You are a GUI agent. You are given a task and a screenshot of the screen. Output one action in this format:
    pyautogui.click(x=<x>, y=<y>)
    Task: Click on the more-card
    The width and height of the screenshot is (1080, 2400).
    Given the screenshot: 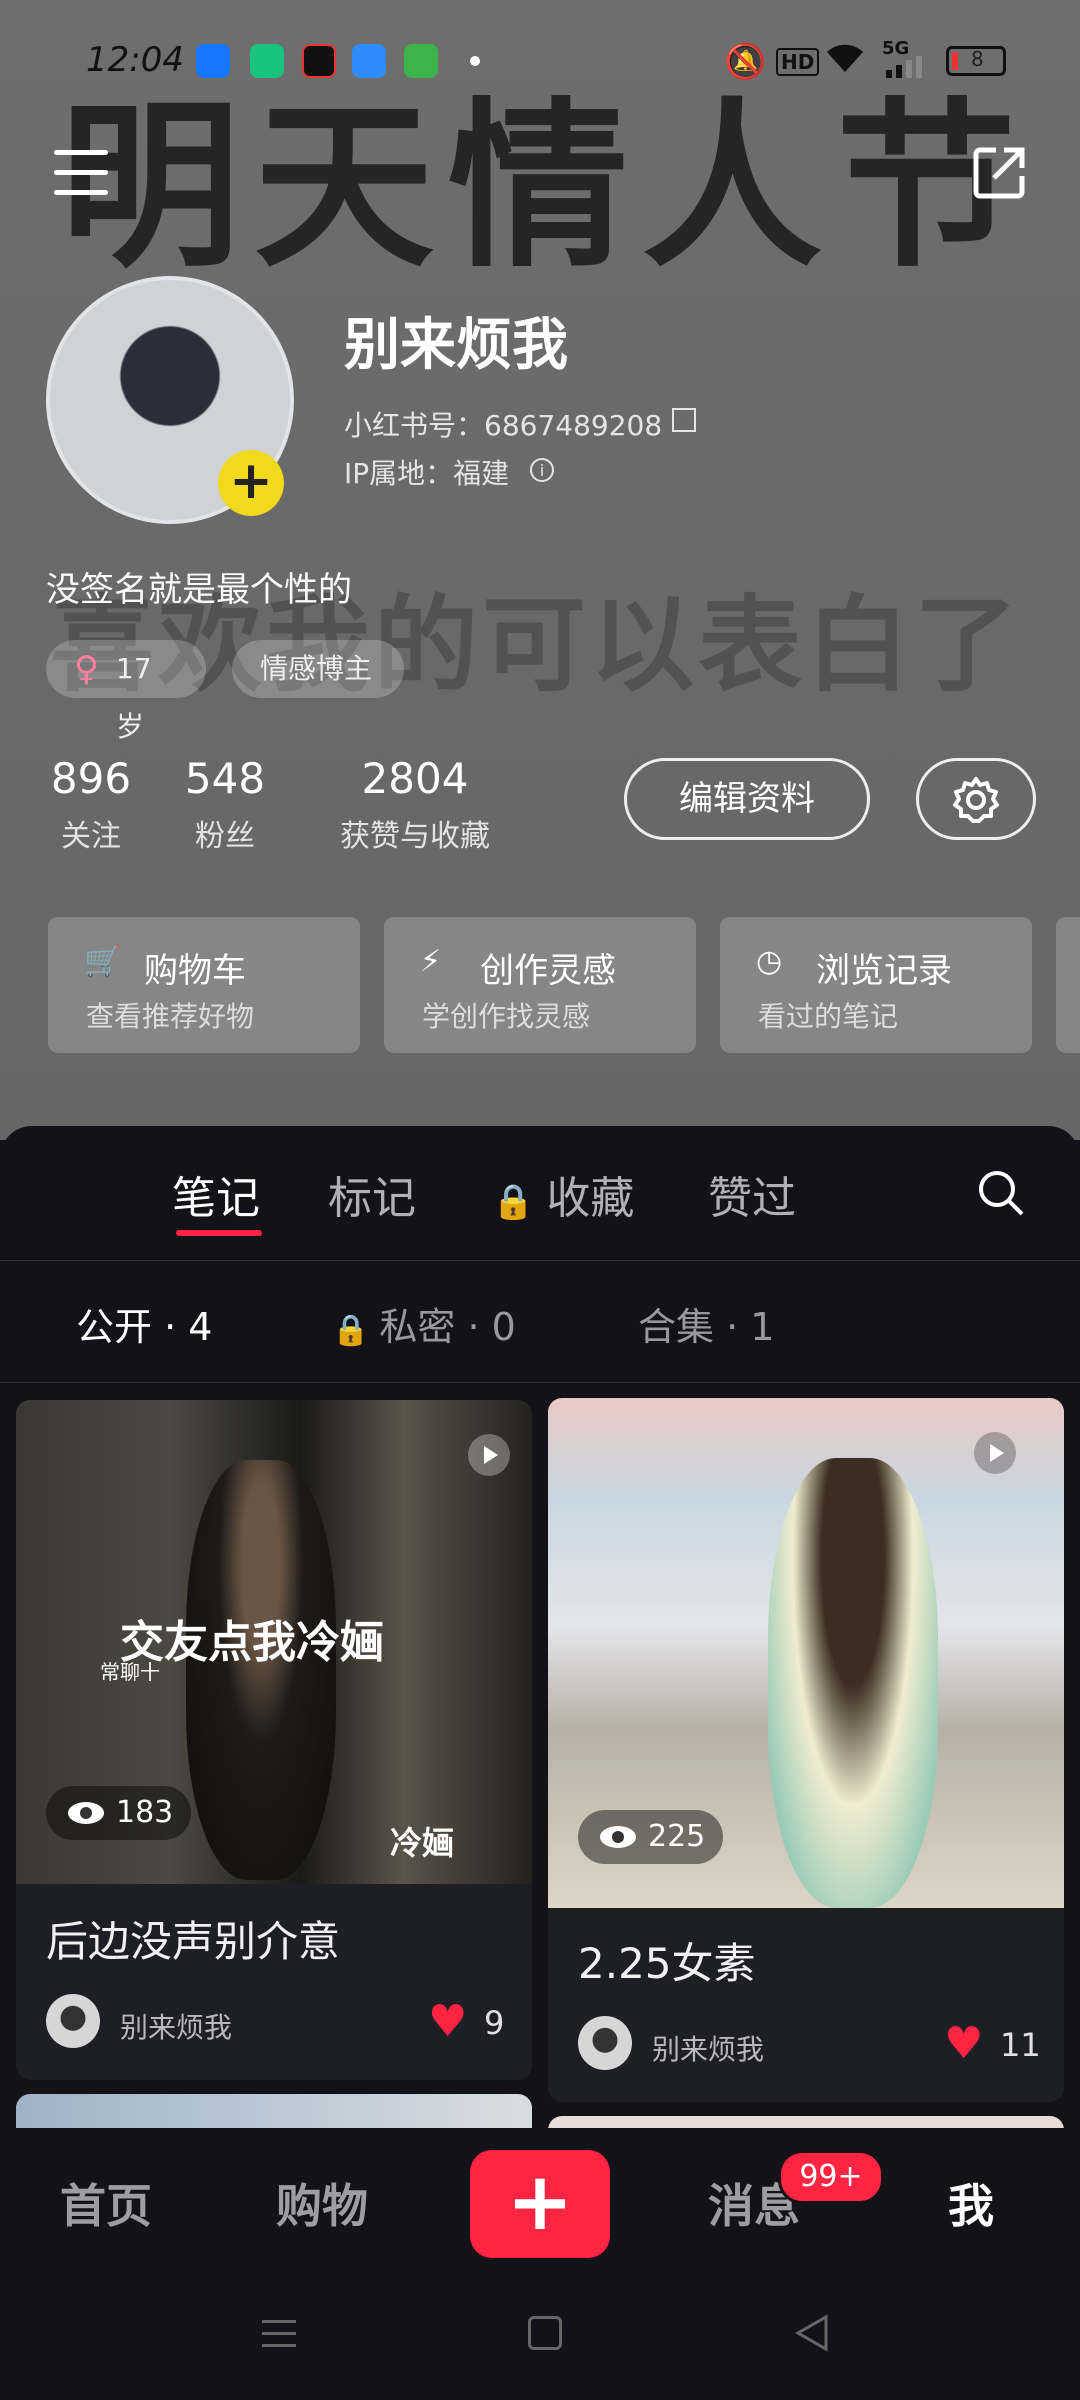 What is the action you would take?
    pyautogui.click(x=1068, y=985)
    